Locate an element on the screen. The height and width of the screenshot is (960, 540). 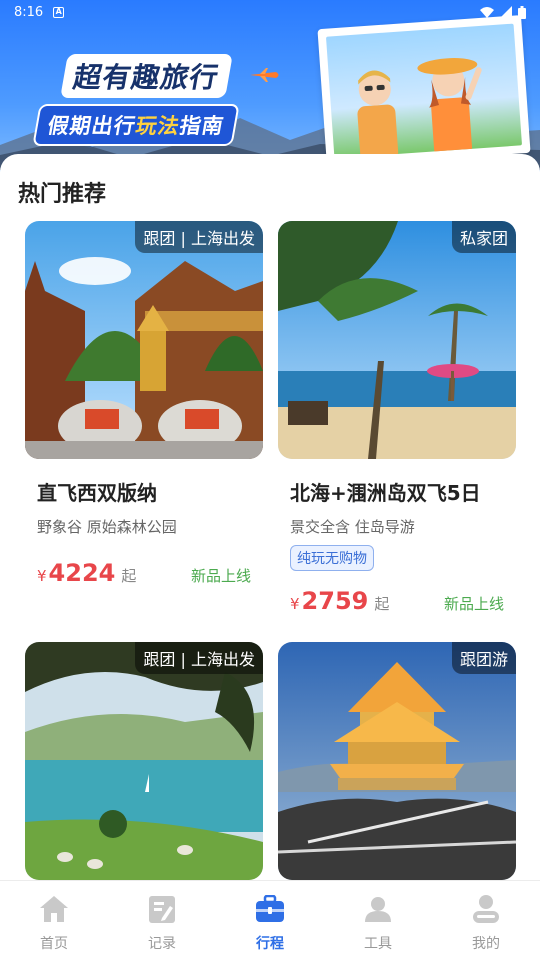
banner-subtitle: 假期出行玩法指南 is located at coordinates (136, 125).